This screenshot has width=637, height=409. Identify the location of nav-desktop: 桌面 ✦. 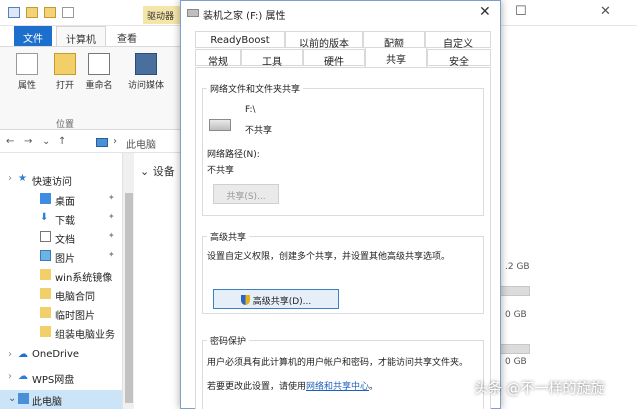
(61, 199).